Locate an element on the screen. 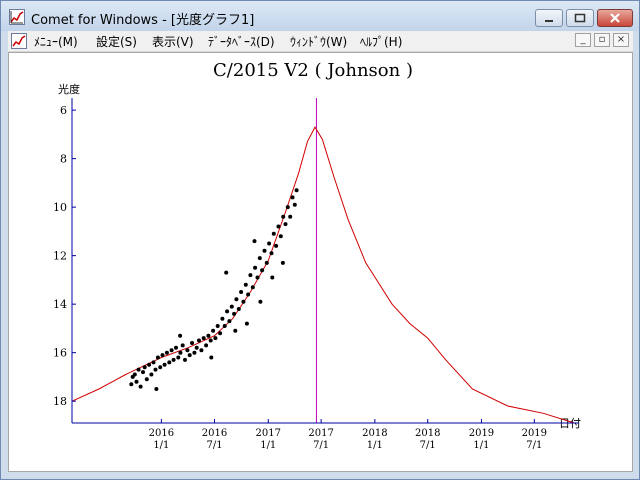  menu-window: ｳｨﾝﾄﾞｳ(W) is located at coordinates (318, 41).